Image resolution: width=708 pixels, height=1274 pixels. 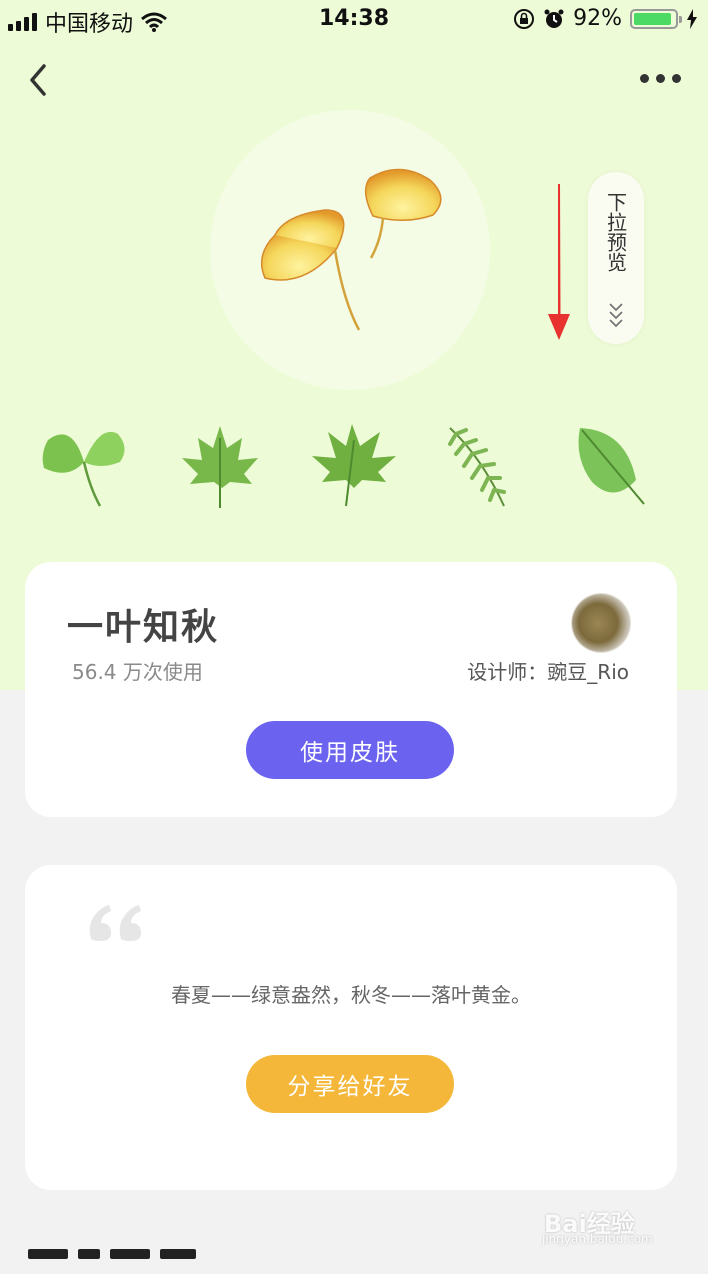 I want to click on battery-icon, so click(x=656, y=18).